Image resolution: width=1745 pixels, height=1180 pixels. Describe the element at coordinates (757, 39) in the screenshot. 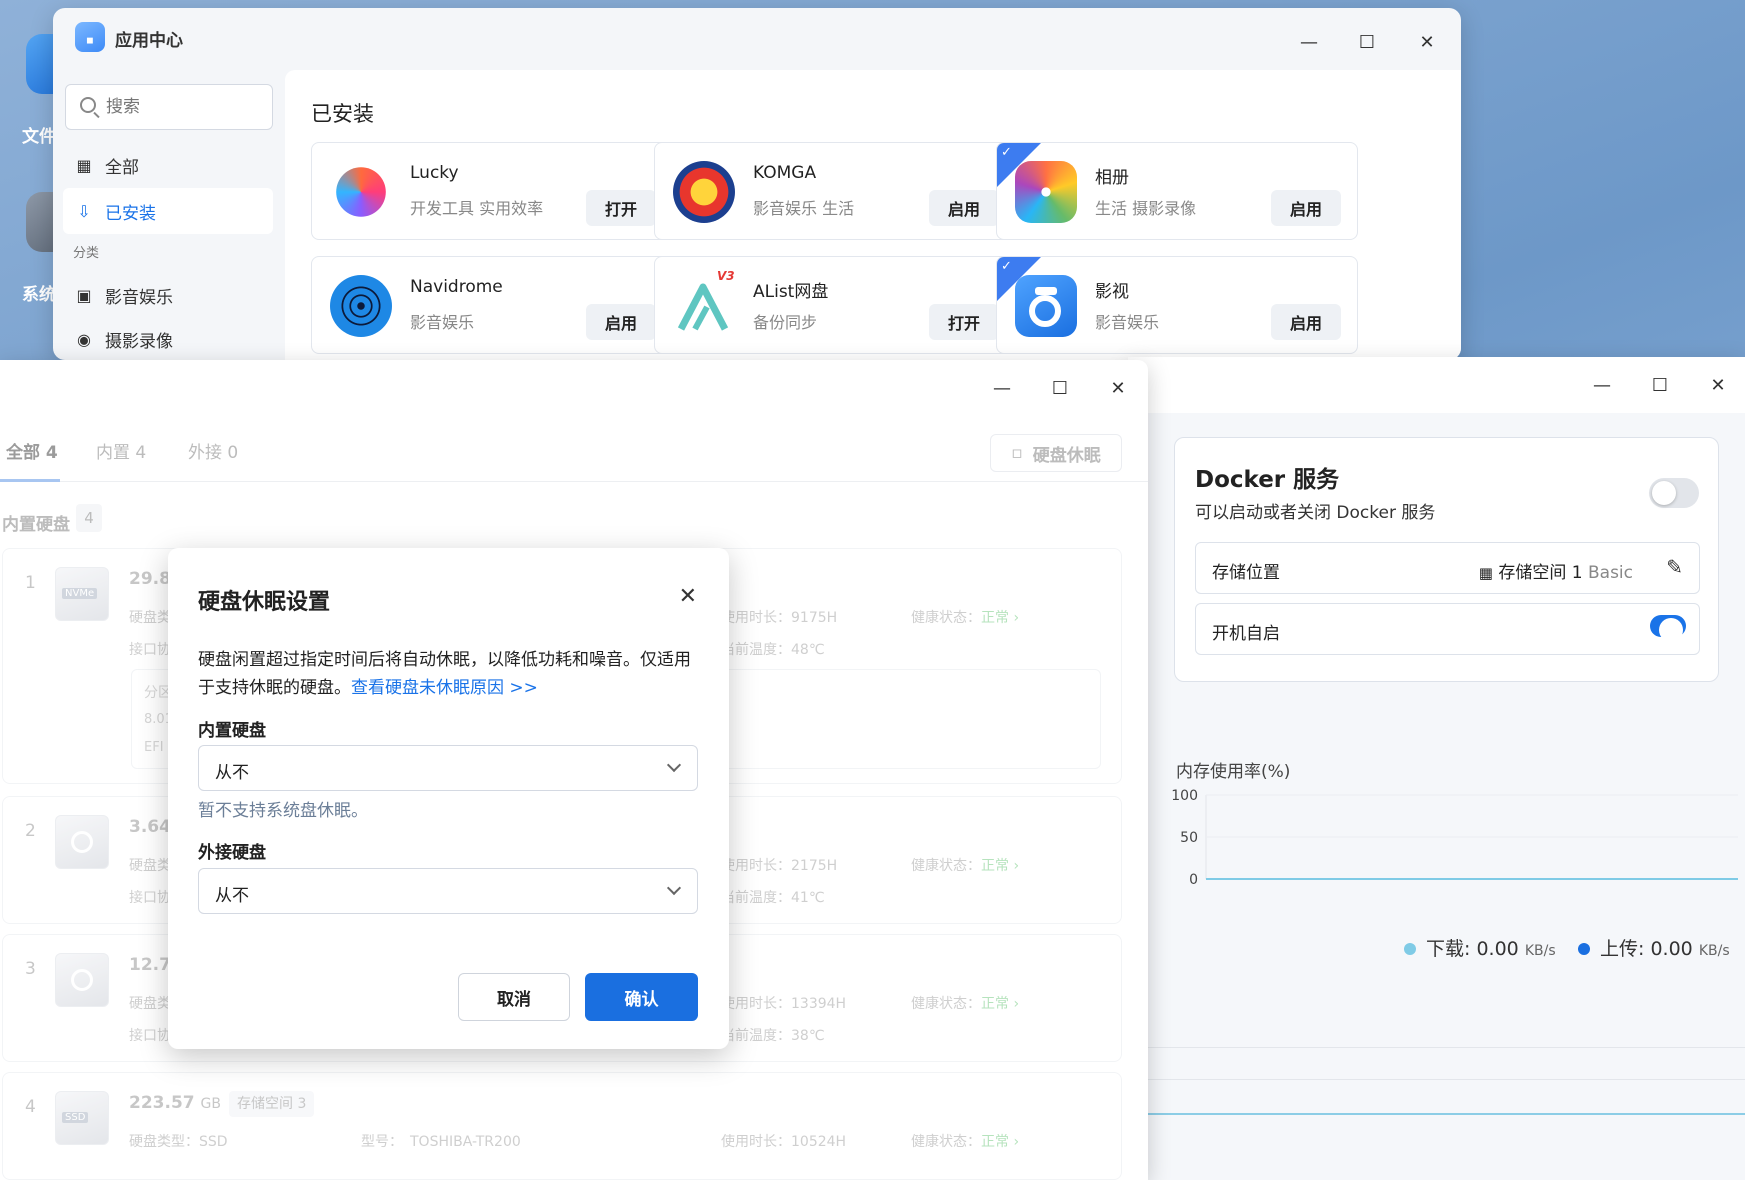

I see `window-titlebar: ◼ 应用中心 — ☐ ✕` at that location.